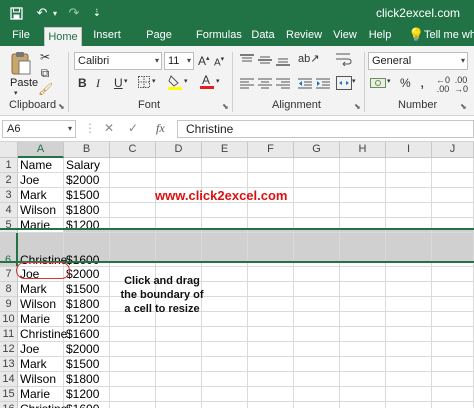 The image size is (474, 408). Describe the element at coordinates (70, 129) in the screenshot. I see `chevron-down-icon: ▾` at that location.